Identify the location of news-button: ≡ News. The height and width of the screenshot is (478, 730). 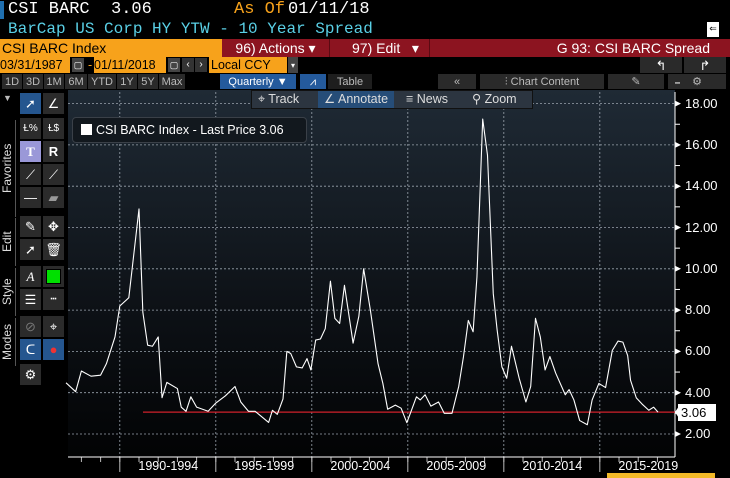
(427, 99).